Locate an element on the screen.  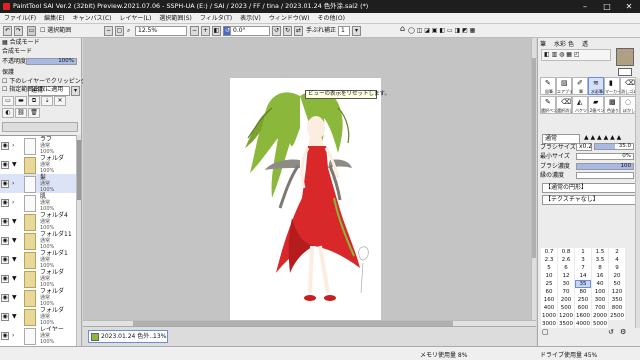
menu-item: ファイル(F) is located at coordinates (20, 18).